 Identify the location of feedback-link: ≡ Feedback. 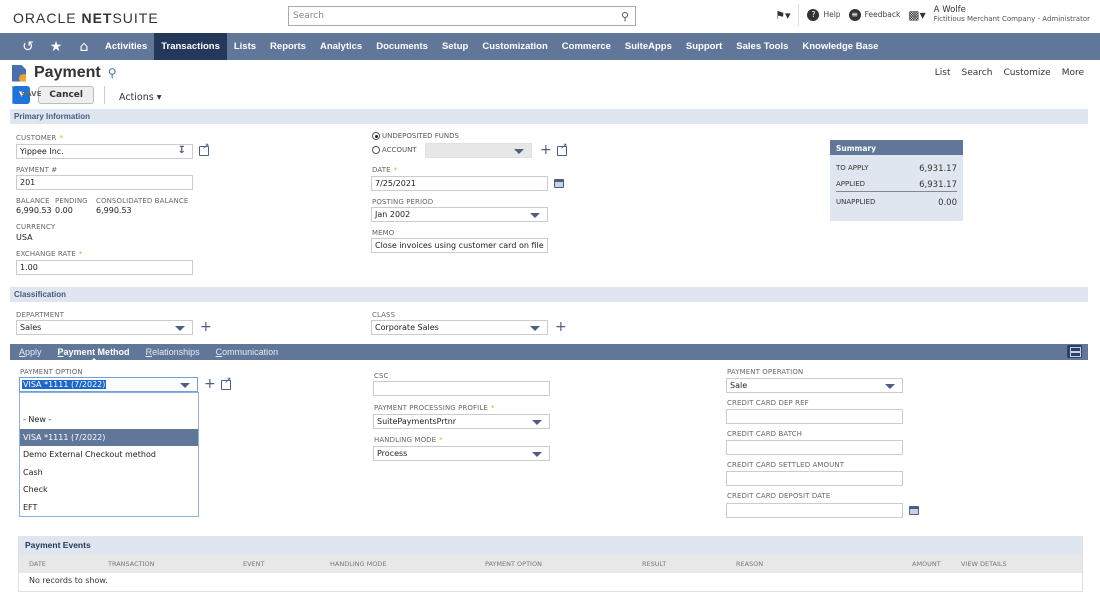
(874, 15).